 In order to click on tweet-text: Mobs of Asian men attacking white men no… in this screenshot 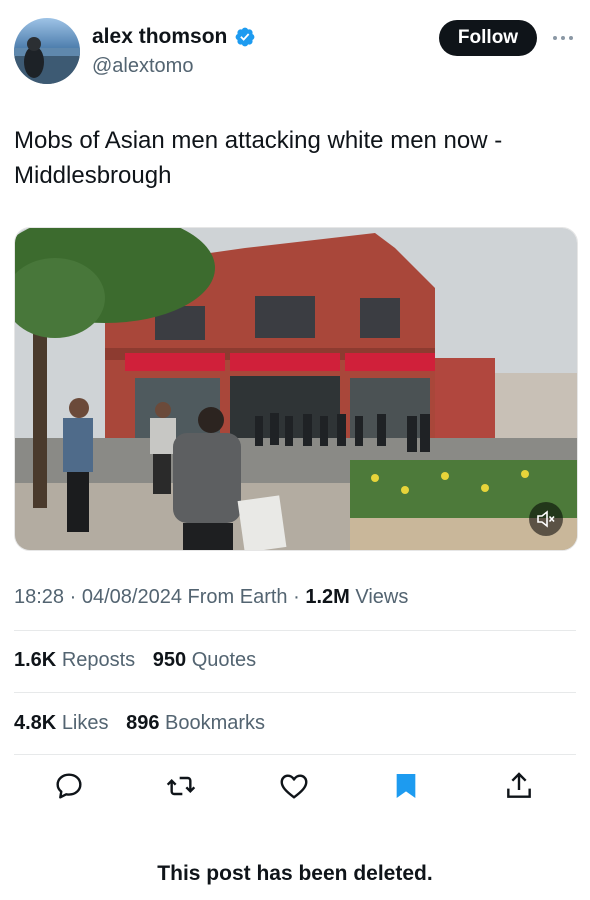, I will do `click(258, 158)`.